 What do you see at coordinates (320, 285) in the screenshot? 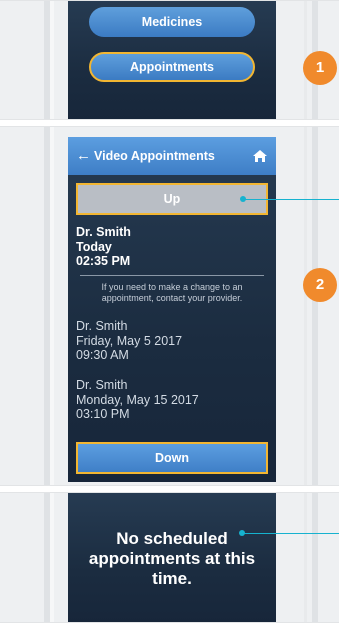
I see `step-badge-2: 2` at bounding box center [320, 285].